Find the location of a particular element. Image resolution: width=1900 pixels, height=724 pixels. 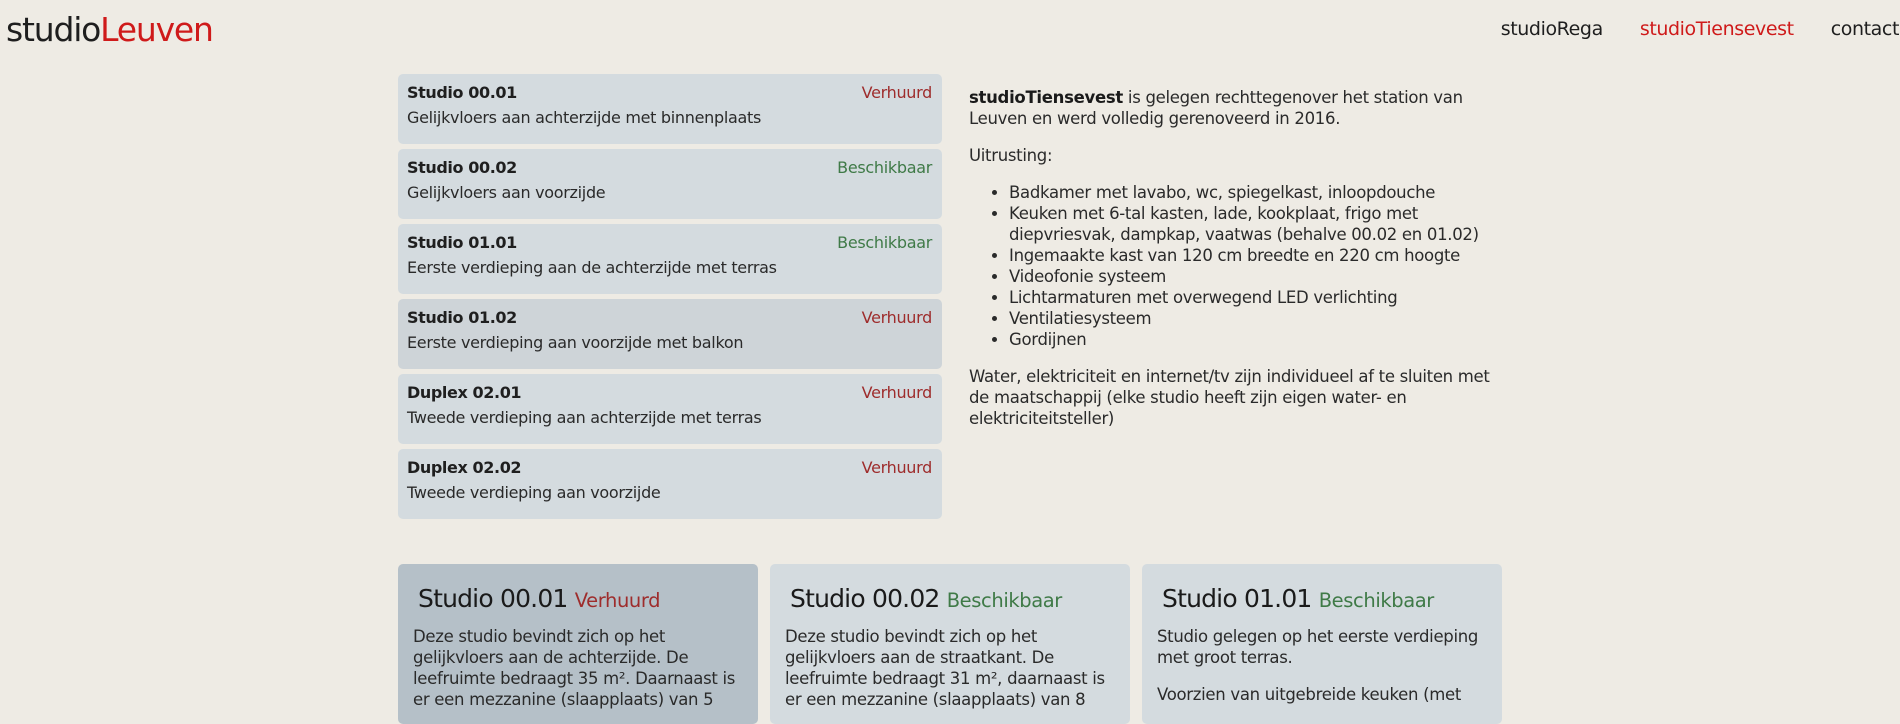

card-title: Studio 00.02 Beschikbaar is located at coordinates (926, 598).